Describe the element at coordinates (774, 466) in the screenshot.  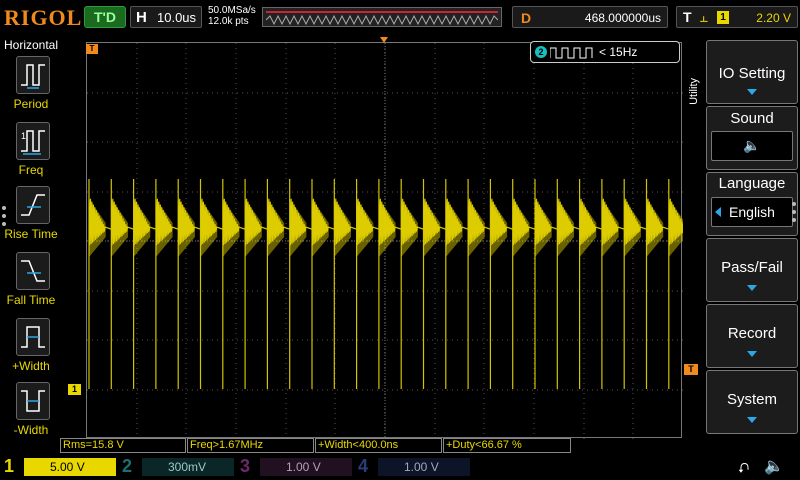
I see `speaker-status-icon: 🔈` at that location.